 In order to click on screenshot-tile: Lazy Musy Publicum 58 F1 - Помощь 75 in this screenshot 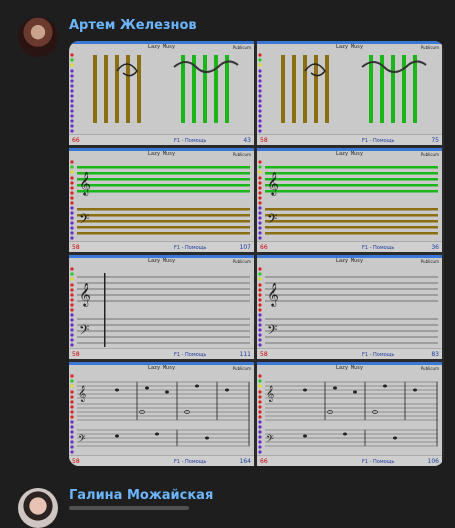, I will do `click(349, 93)`.